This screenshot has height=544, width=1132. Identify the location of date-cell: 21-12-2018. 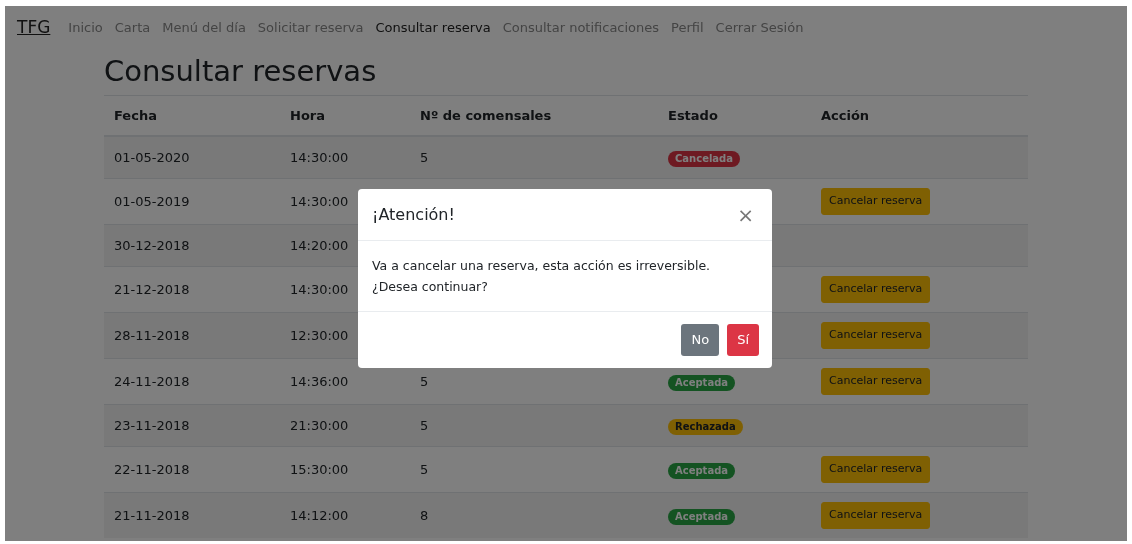
(152, 289).